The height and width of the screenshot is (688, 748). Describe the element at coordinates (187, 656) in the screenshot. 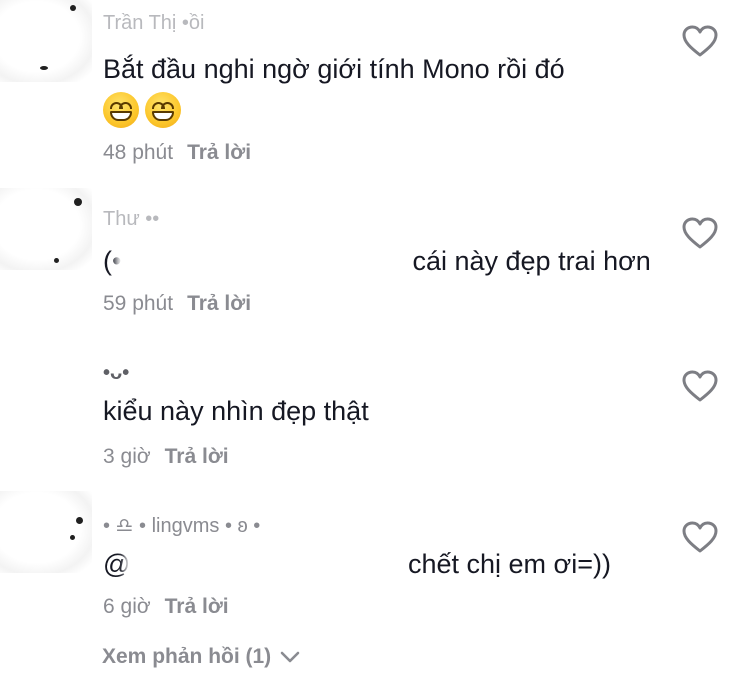

I see `view-replies-label: Xem phản hồi (1)` at that location.